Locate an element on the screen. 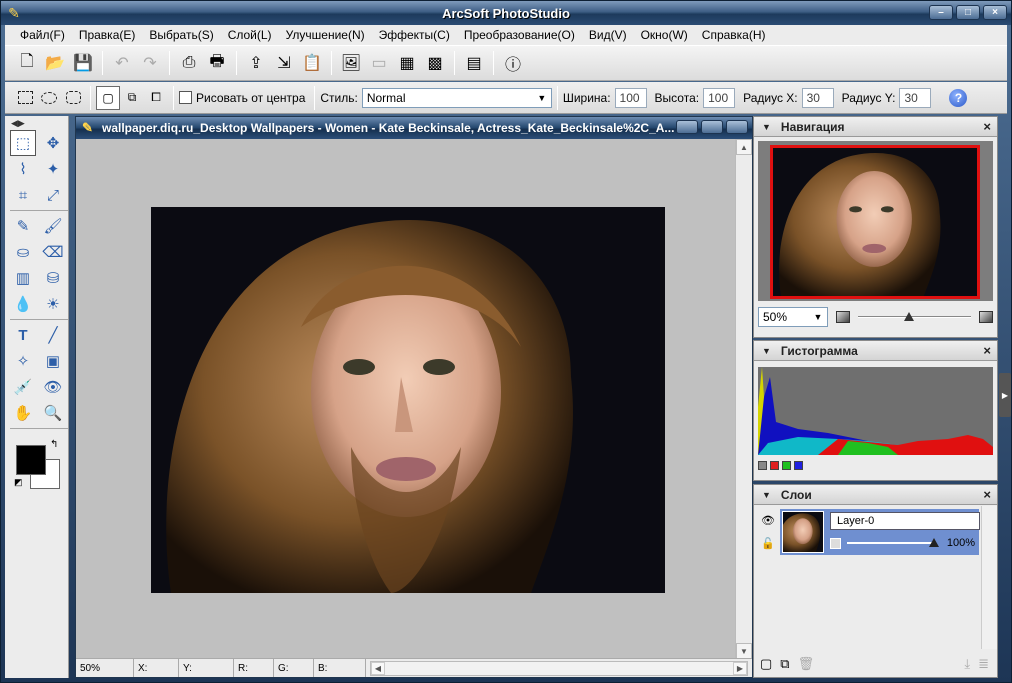  scroll-right-icon: ▶ is located at coordinates (740, 668).